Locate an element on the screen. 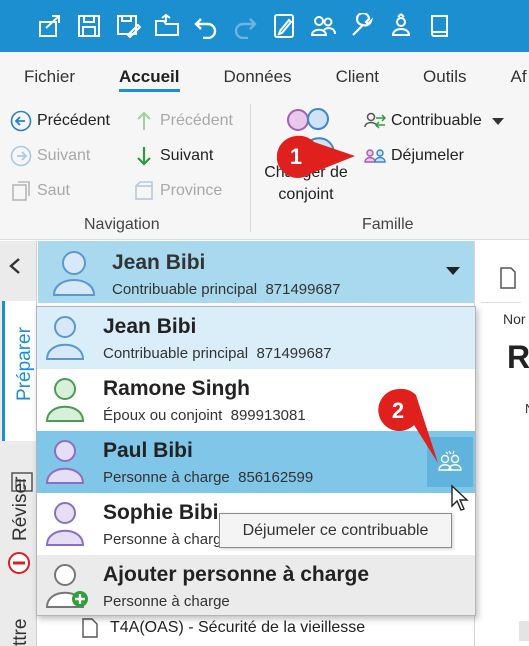 This screenshot has width=529, height=646. scrollbar is located at coordinates (524, 631).